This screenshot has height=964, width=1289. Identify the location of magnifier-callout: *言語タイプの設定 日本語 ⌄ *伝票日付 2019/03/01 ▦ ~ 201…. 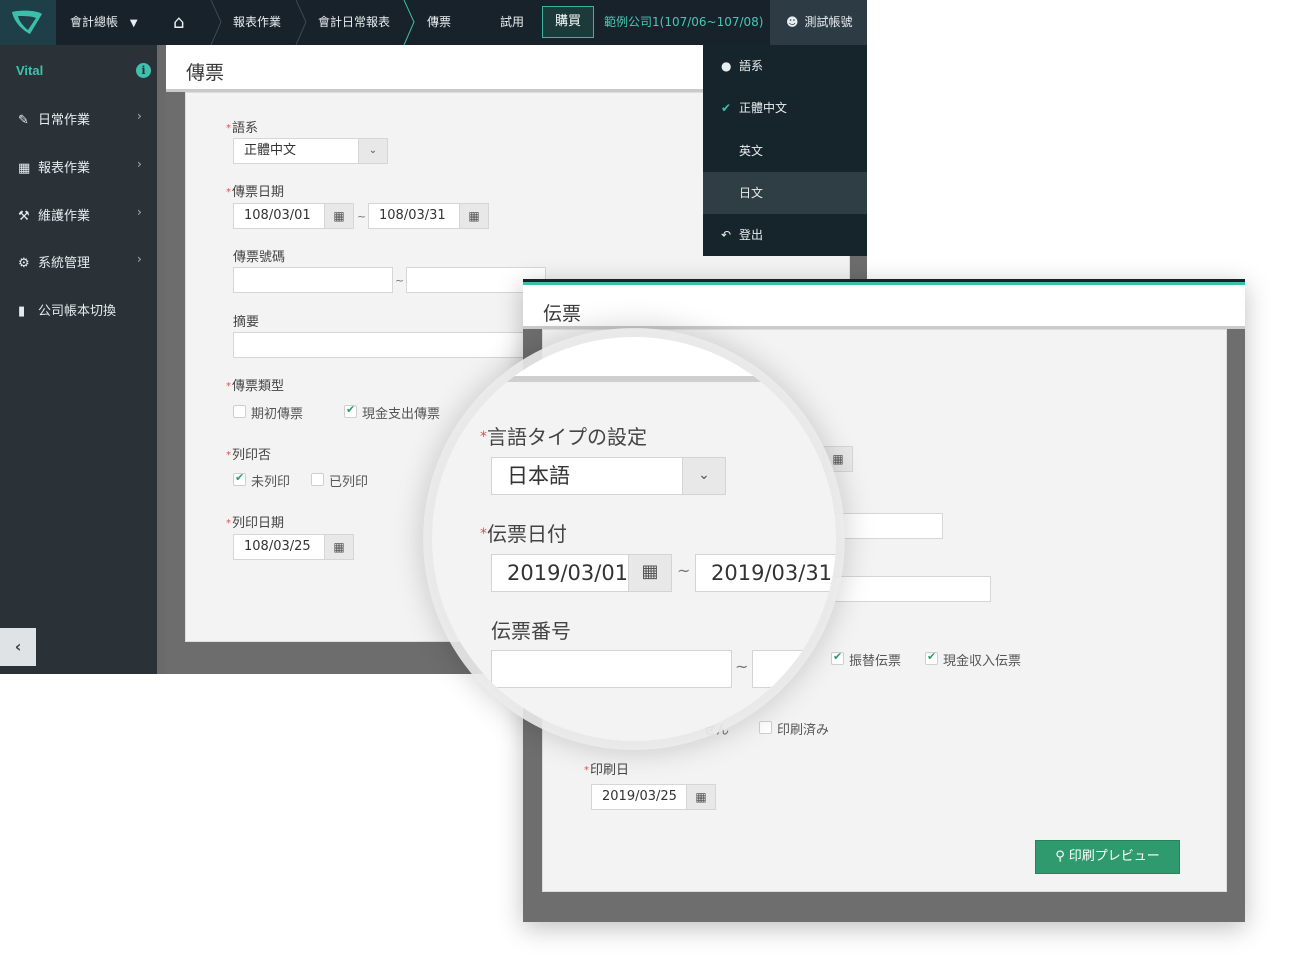
(634, 539).